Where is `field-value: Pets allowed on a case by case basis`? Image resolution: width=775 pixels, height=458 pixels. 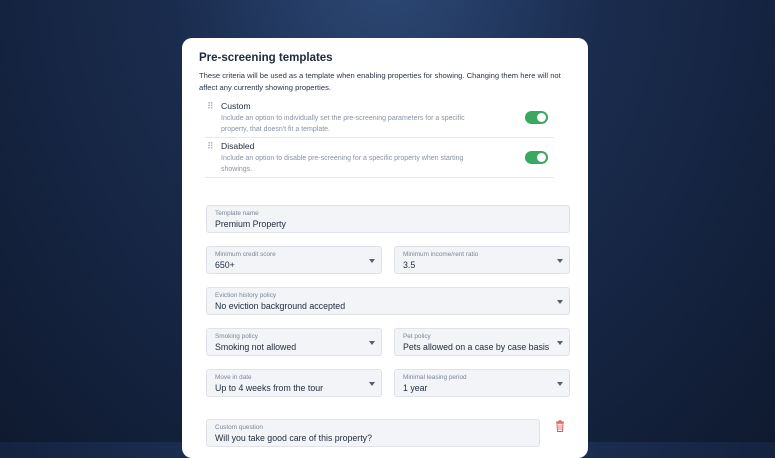
field-value: Pets allowed on a case by case basis is located at coordinates (476, 347).